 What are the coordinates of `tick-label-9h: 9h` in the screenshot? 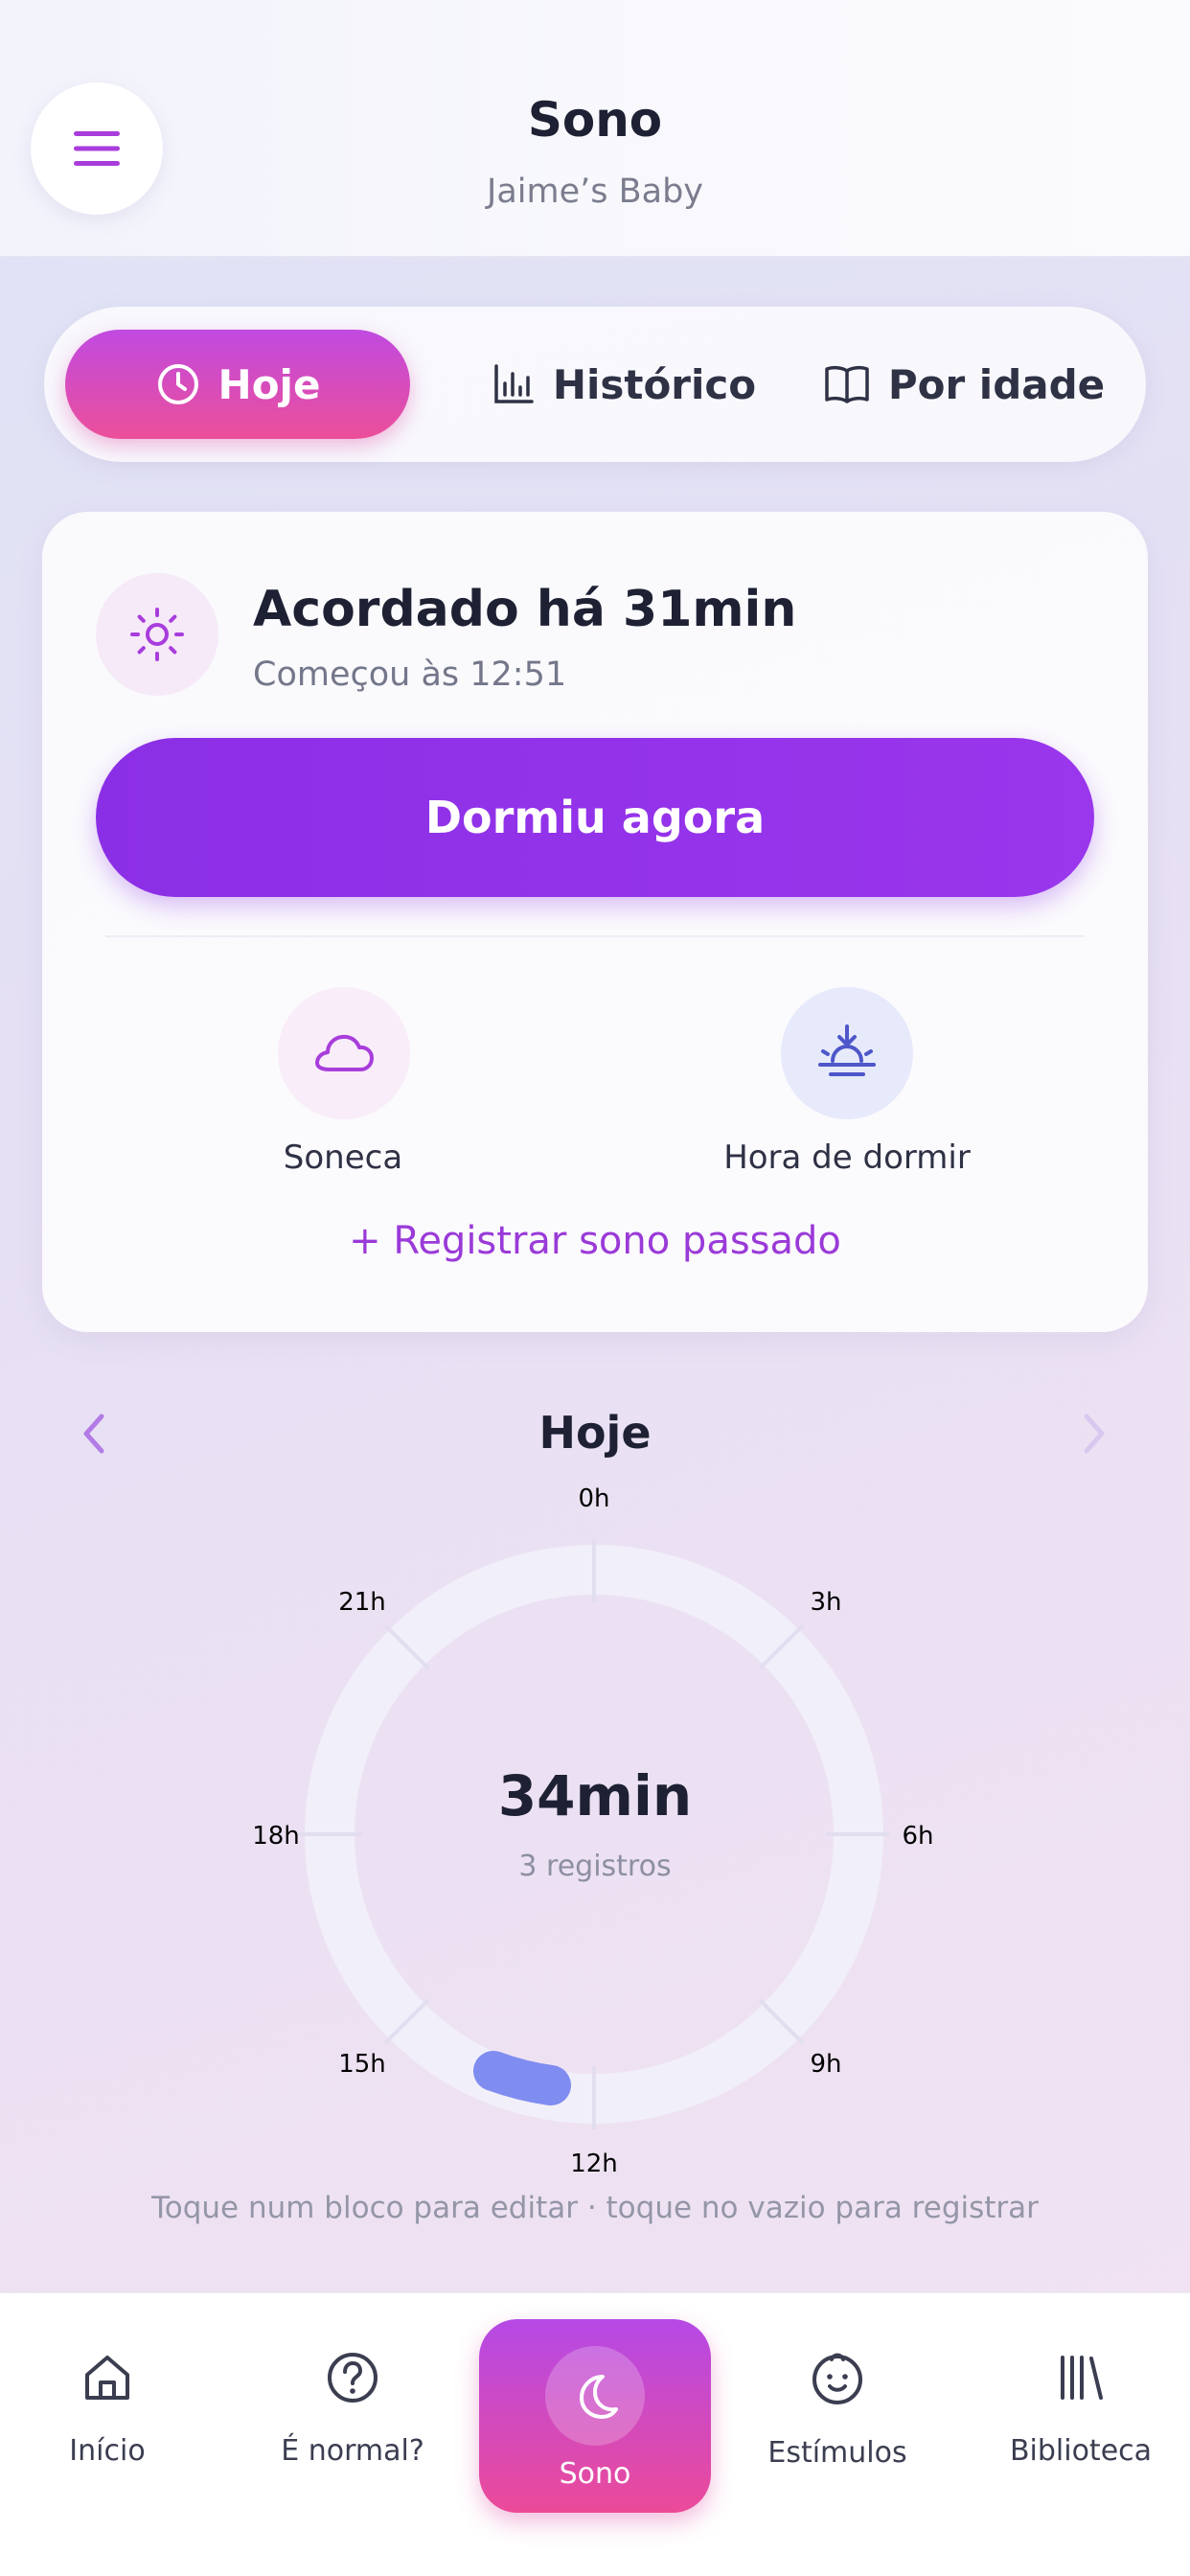 It's located at (826, 2064).